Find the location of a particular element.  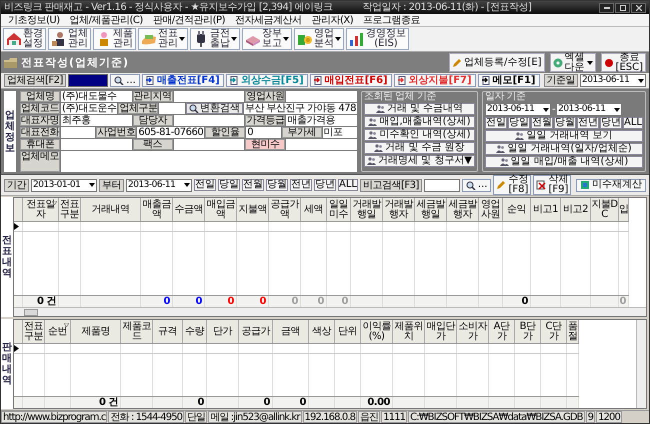

header-button: 엑셀 다운 is located at coordinates (573, 62).